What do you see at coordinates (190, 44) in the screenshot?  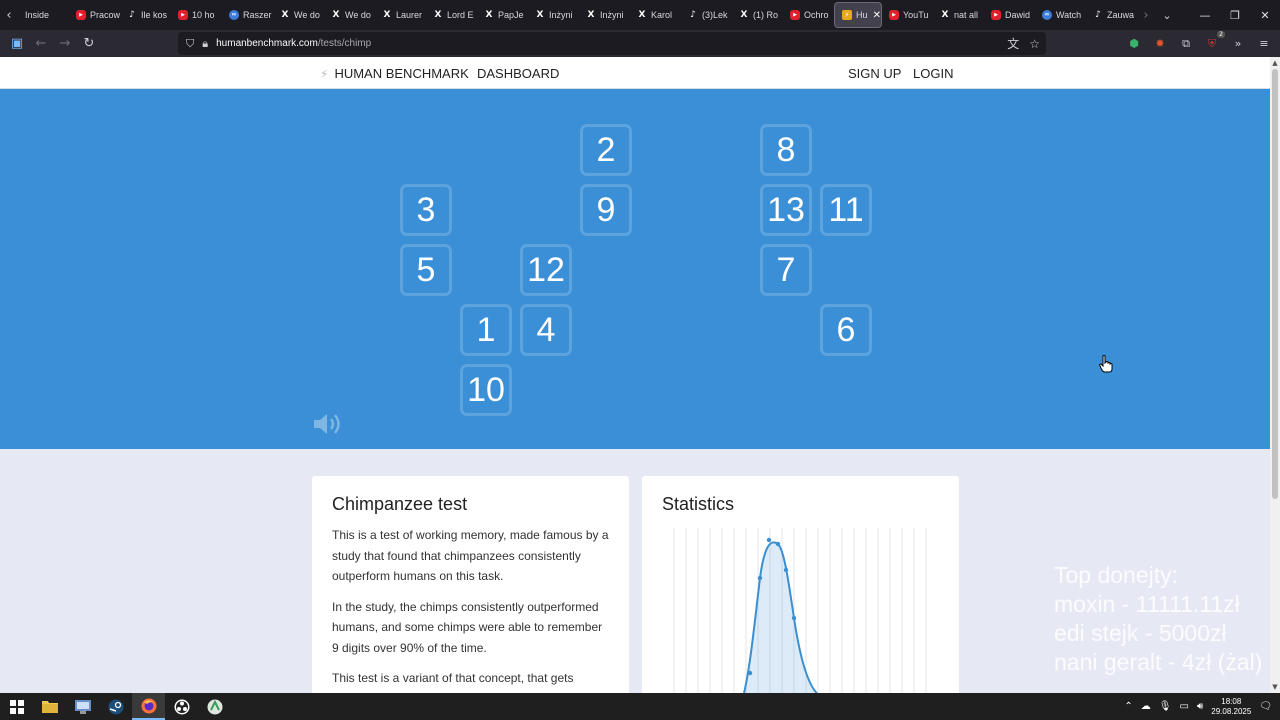 I see `tracking-shield-icon: ⛉` at bounding box center [190, 44].